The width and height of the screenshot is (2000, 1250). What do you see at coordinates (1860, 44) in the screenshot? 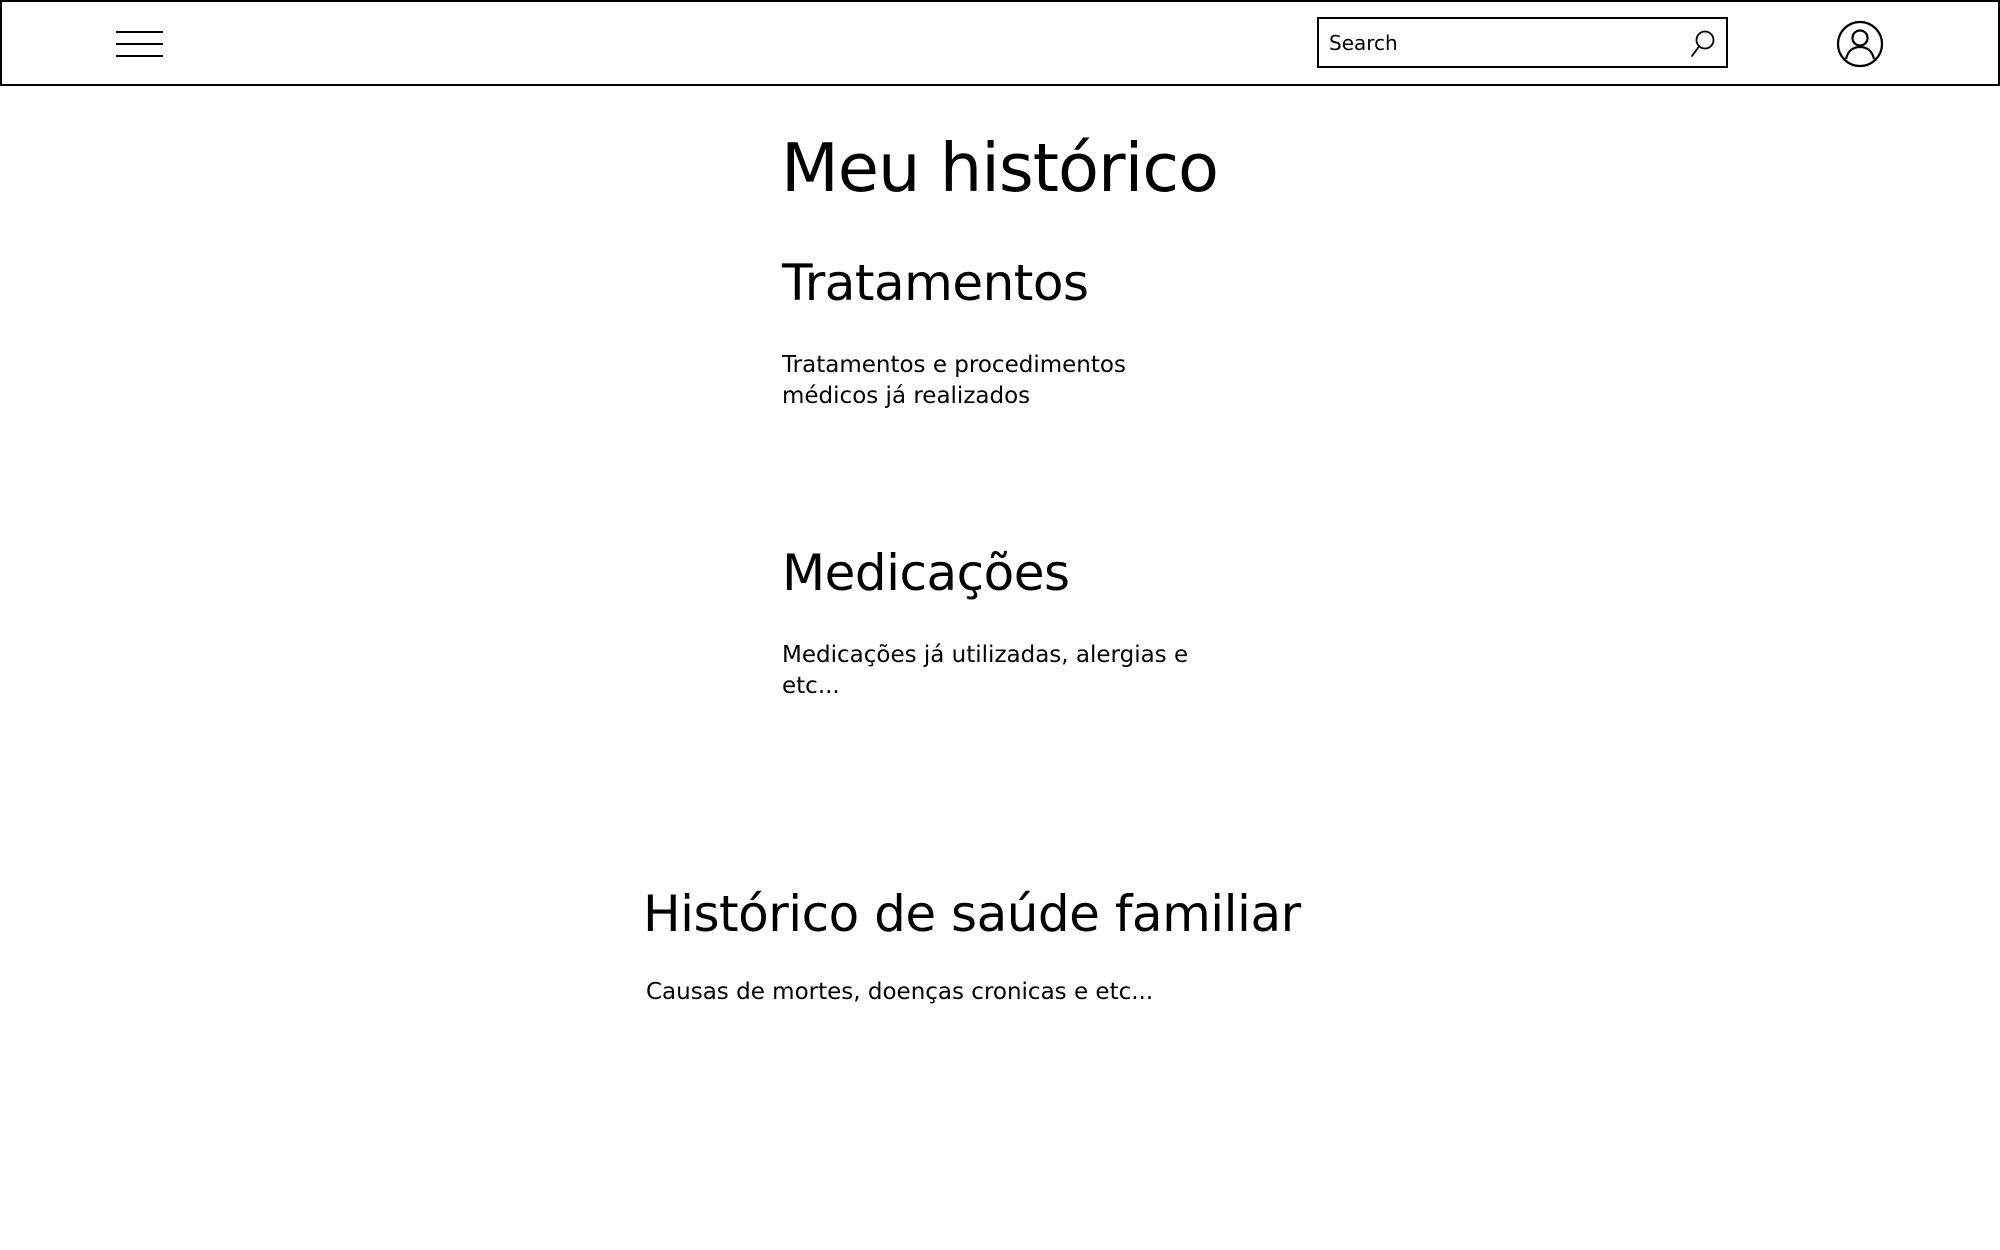
I see `user-account-icon` at bounding box center [1860, 44].